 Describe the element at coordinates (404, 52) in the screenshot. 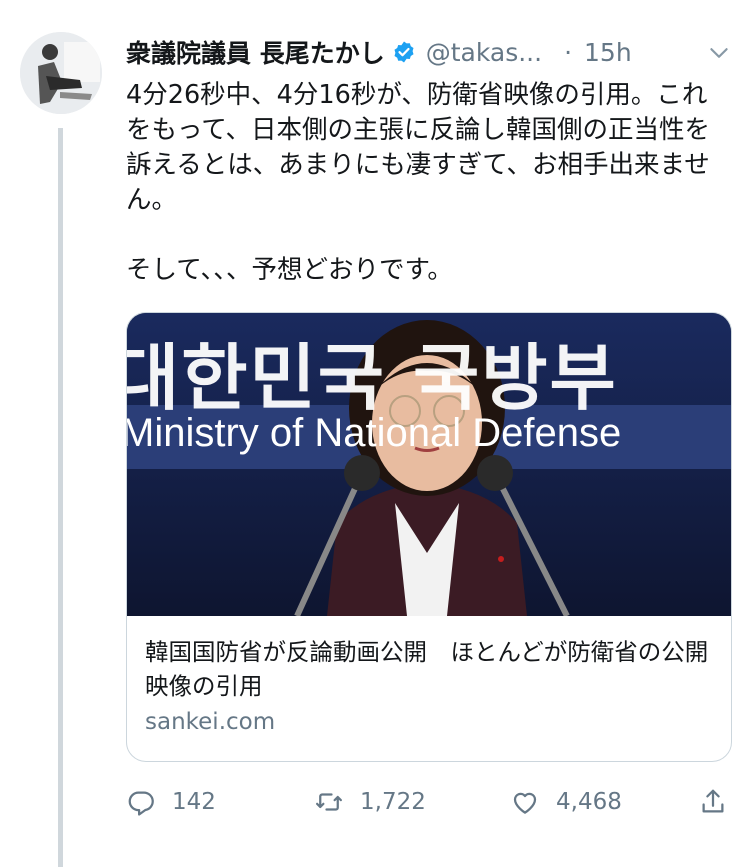

I see `verified-badge-icon` at that location.